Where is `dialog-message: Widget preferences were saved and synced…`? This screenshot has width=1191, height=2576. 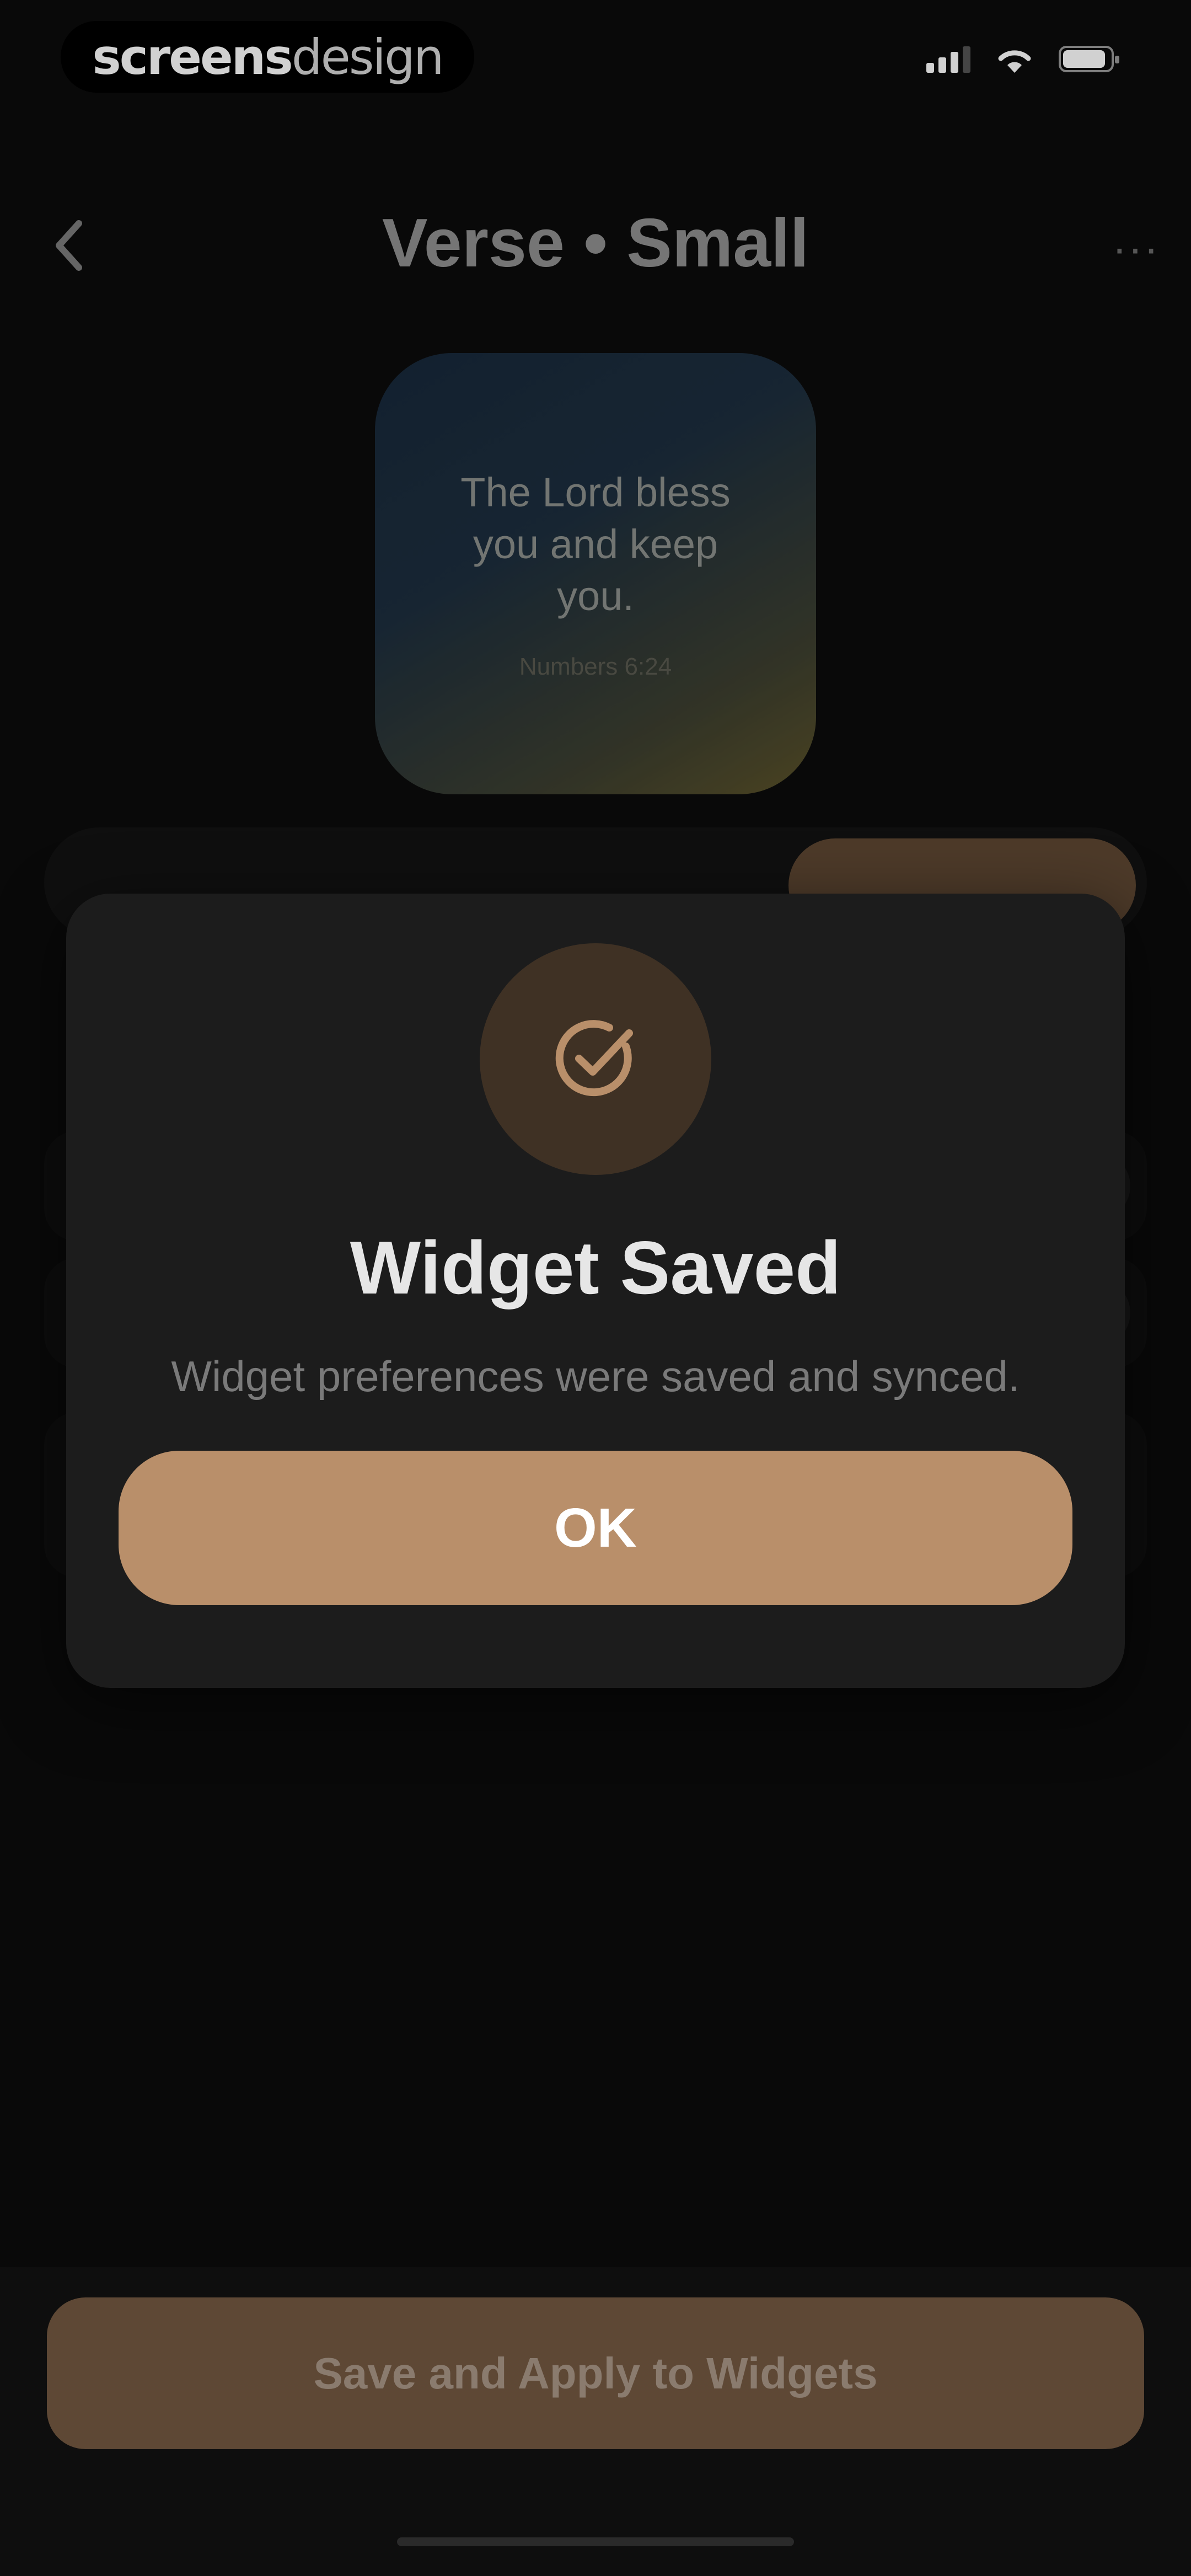
dialog-message: Widget preferences were saved and synced… is located at coordinates (595, 1376).